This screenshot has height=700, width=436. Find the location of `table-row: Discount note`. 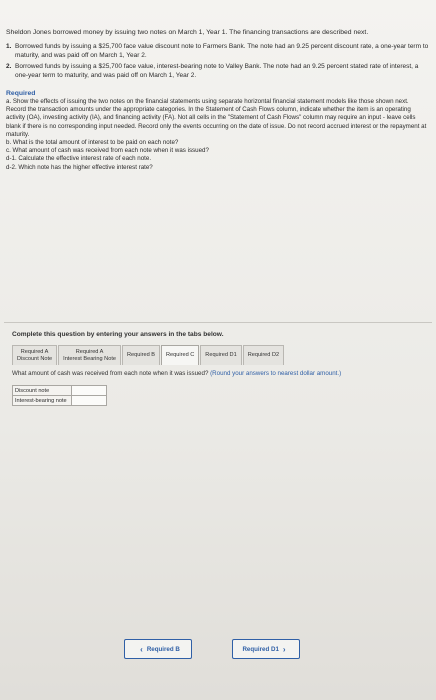

table-row: Discount note is located at coordinates (59, 390).